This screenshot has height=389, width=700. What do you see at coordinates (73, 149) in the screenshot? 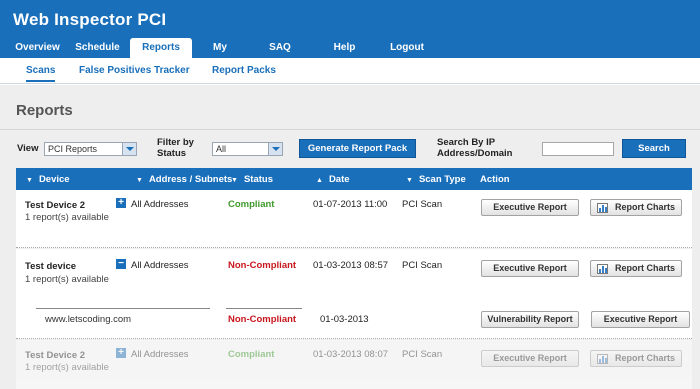
I see `view-select-value: PCI Reports` at bounding box center [73, 149].